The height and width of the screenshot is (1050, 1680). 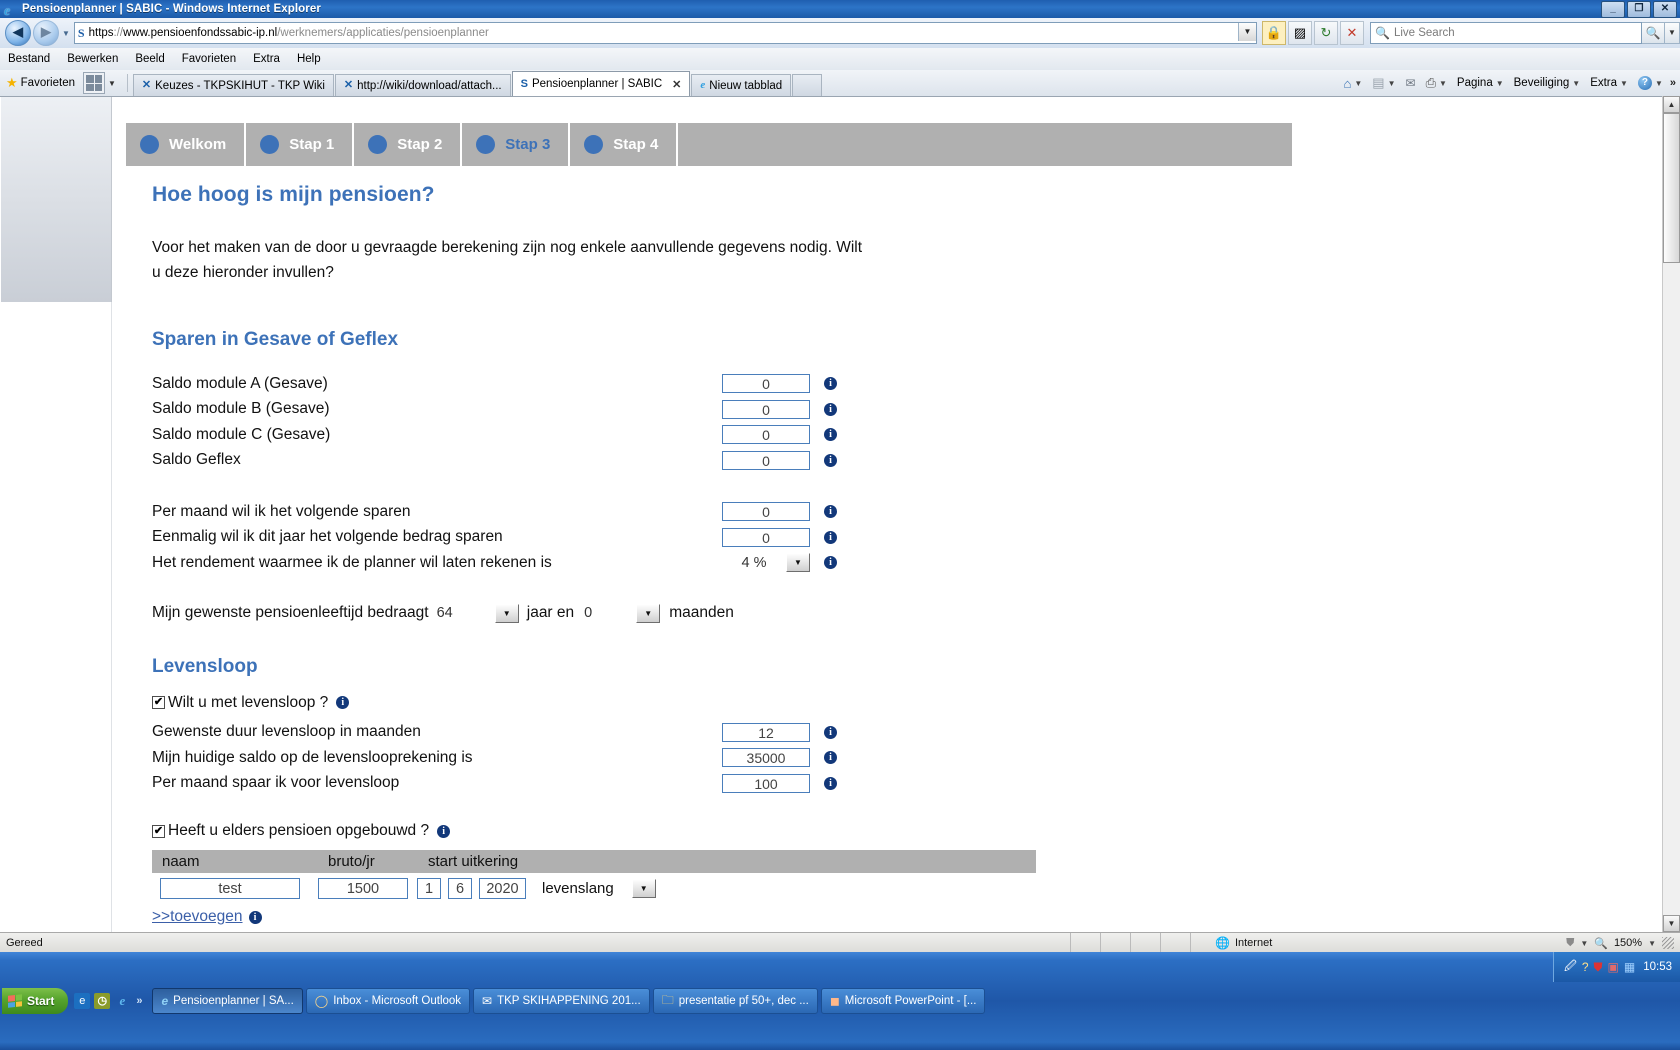 I want to click on favorites-caret-icon: ▼, so click(x=112, y=83).